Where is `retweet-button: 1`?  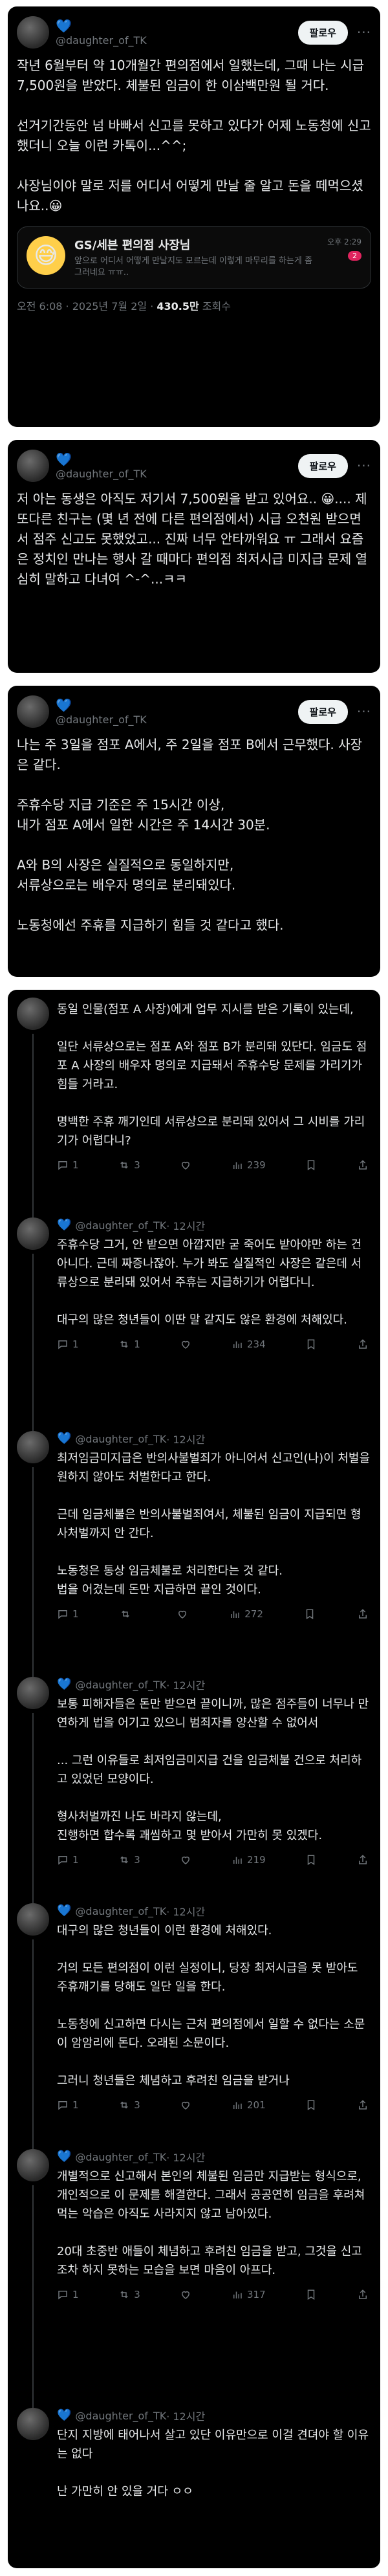
retweet-button: 1 is located at coordinates (129, 1344).